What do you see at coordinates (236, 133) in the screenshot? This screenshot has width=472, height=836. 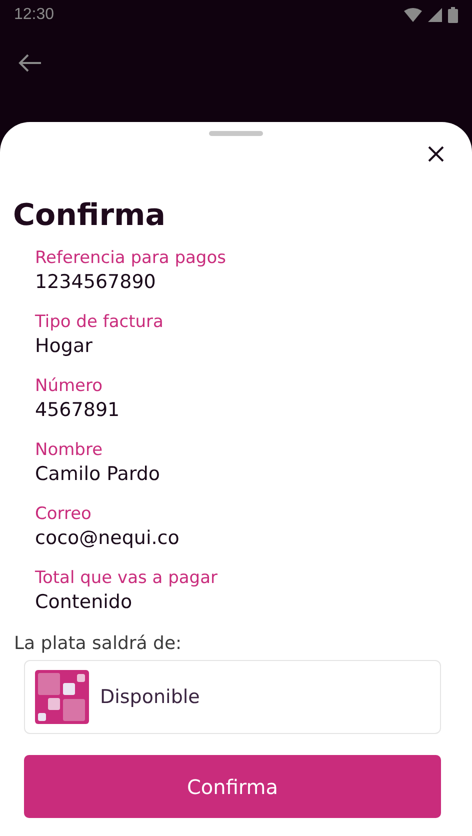 I see `drag-handle` at bounding box center [236, 133].